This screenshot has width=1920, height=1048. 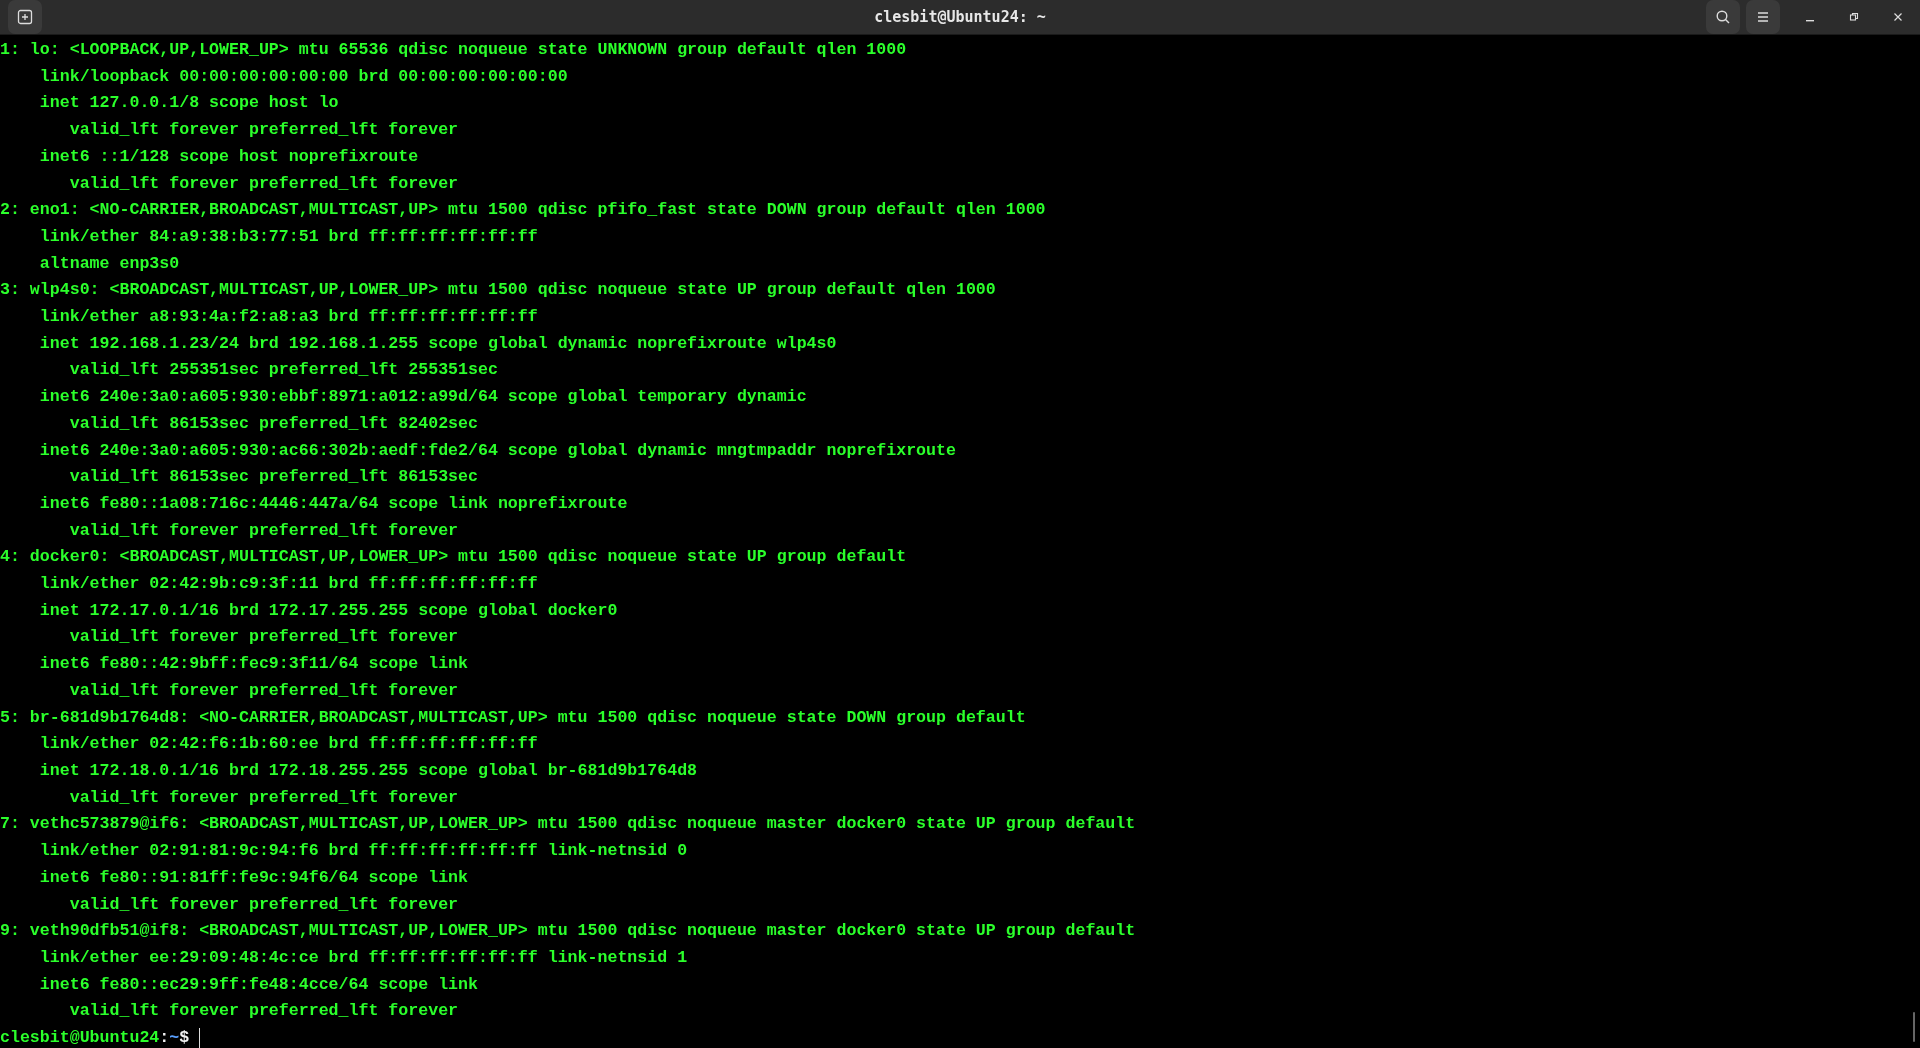 I want to click on menu-icon, so click(x=1763, y=17).